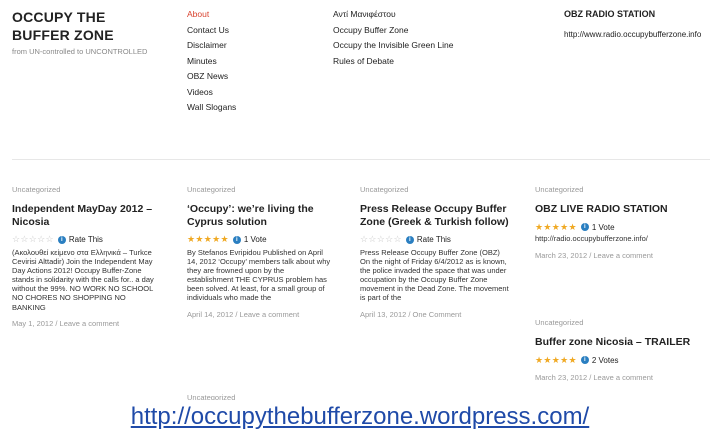 This screenshot has width=720, height=441. What do you see at coordinates (84, 324) in the screenshot?
I see `post-meta: May 1, 2012 / Leave a comment` at bounding box center [84, 324].